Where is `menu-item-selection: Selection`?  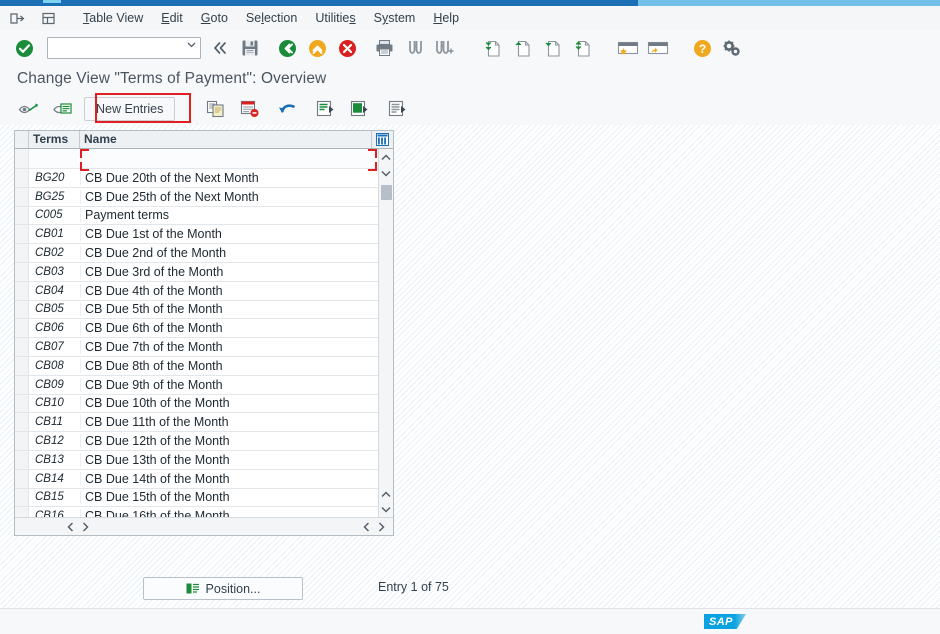
menu-item-selection: Selection is located at coordinates (271, 18).